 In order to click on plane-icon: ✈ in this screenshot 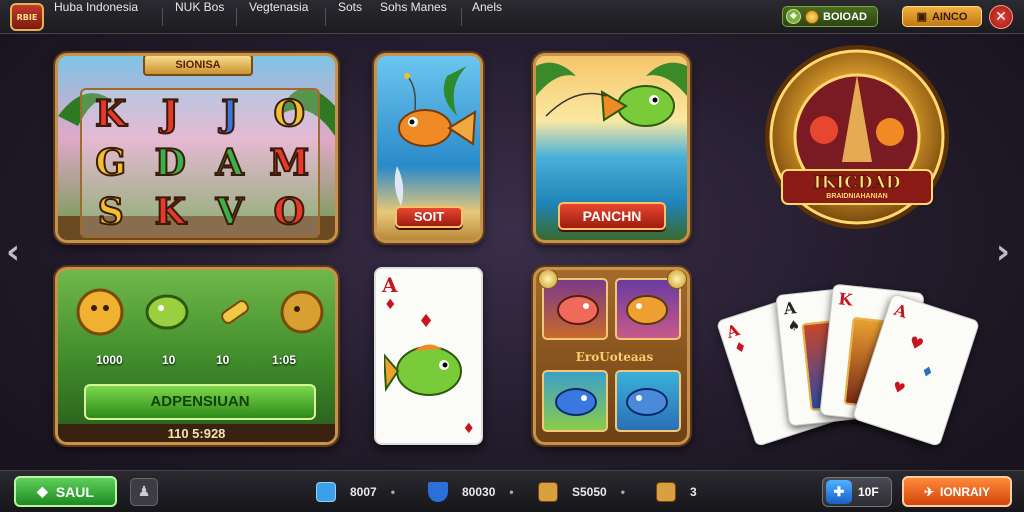, I will do `click(929, 491)`.